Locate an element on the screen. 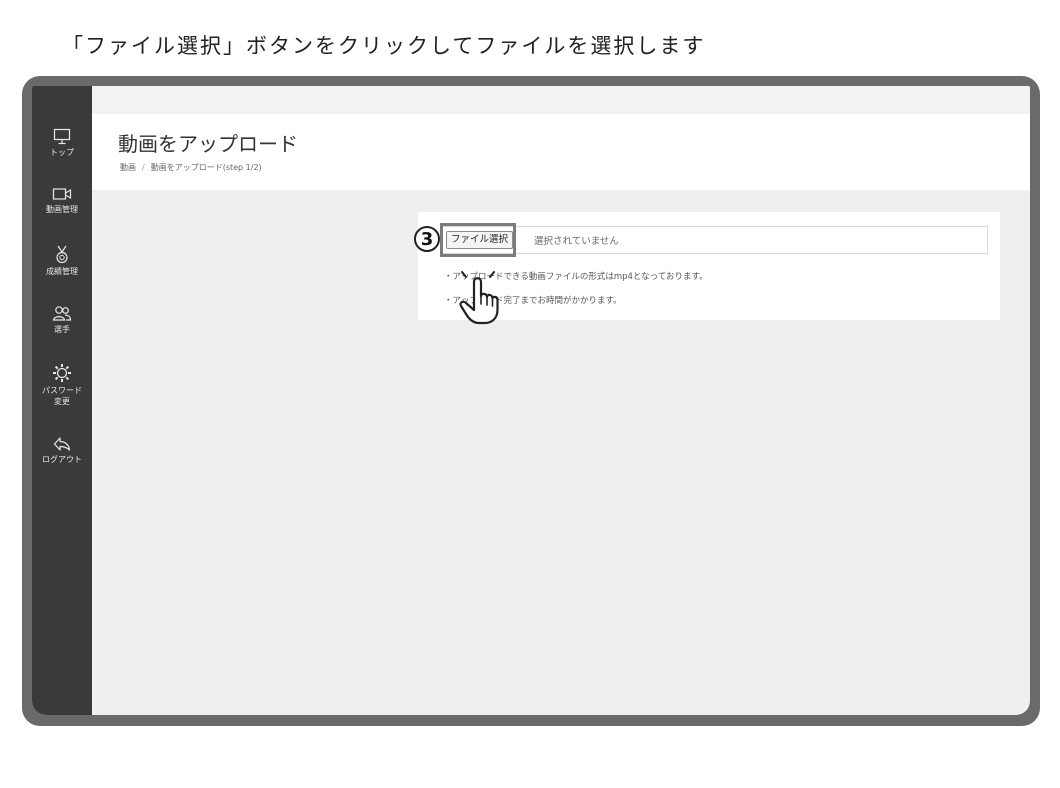 The height and width of the screenshot is (788, 1060). sidebar: トップ 動画管理 成績管理 選手 パスワード 変更 ログアウト is located at coordinates (62, 400).